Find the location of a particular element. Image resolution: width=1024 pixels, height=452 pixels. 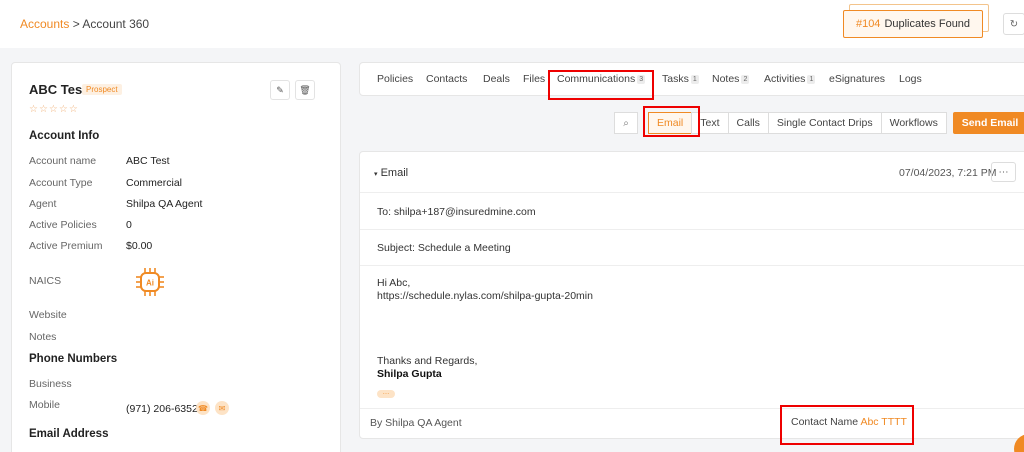

subtab-workflows: Workflows is located at coordinates (913, 123).